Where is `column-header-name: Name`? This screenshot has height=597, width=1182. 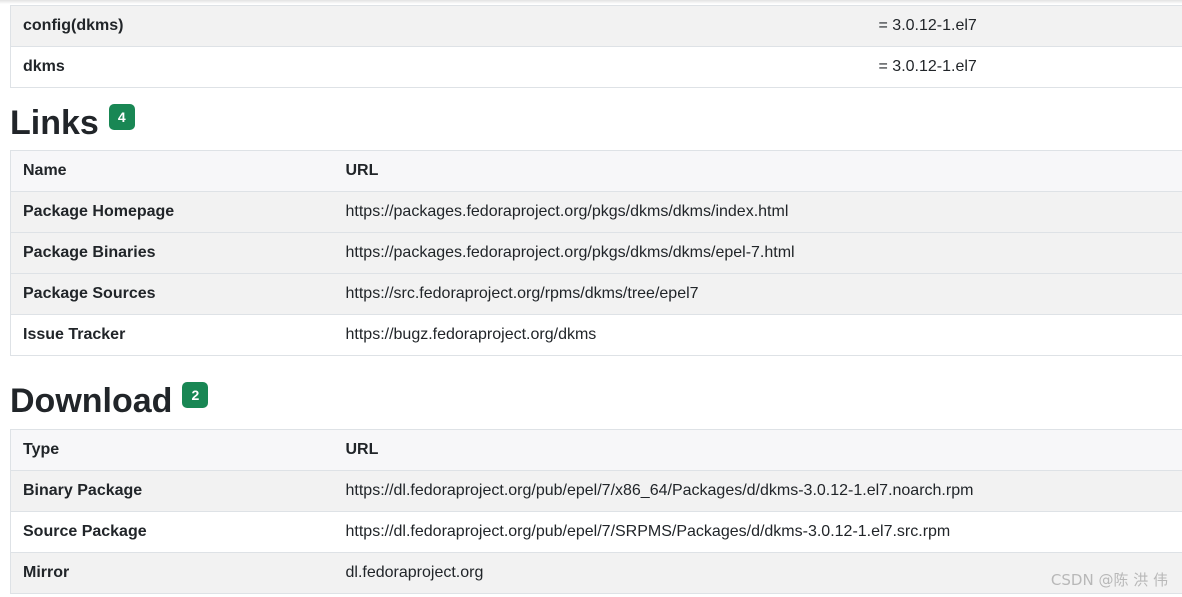
column-header-name: Name is located at coordinates (172, 171).